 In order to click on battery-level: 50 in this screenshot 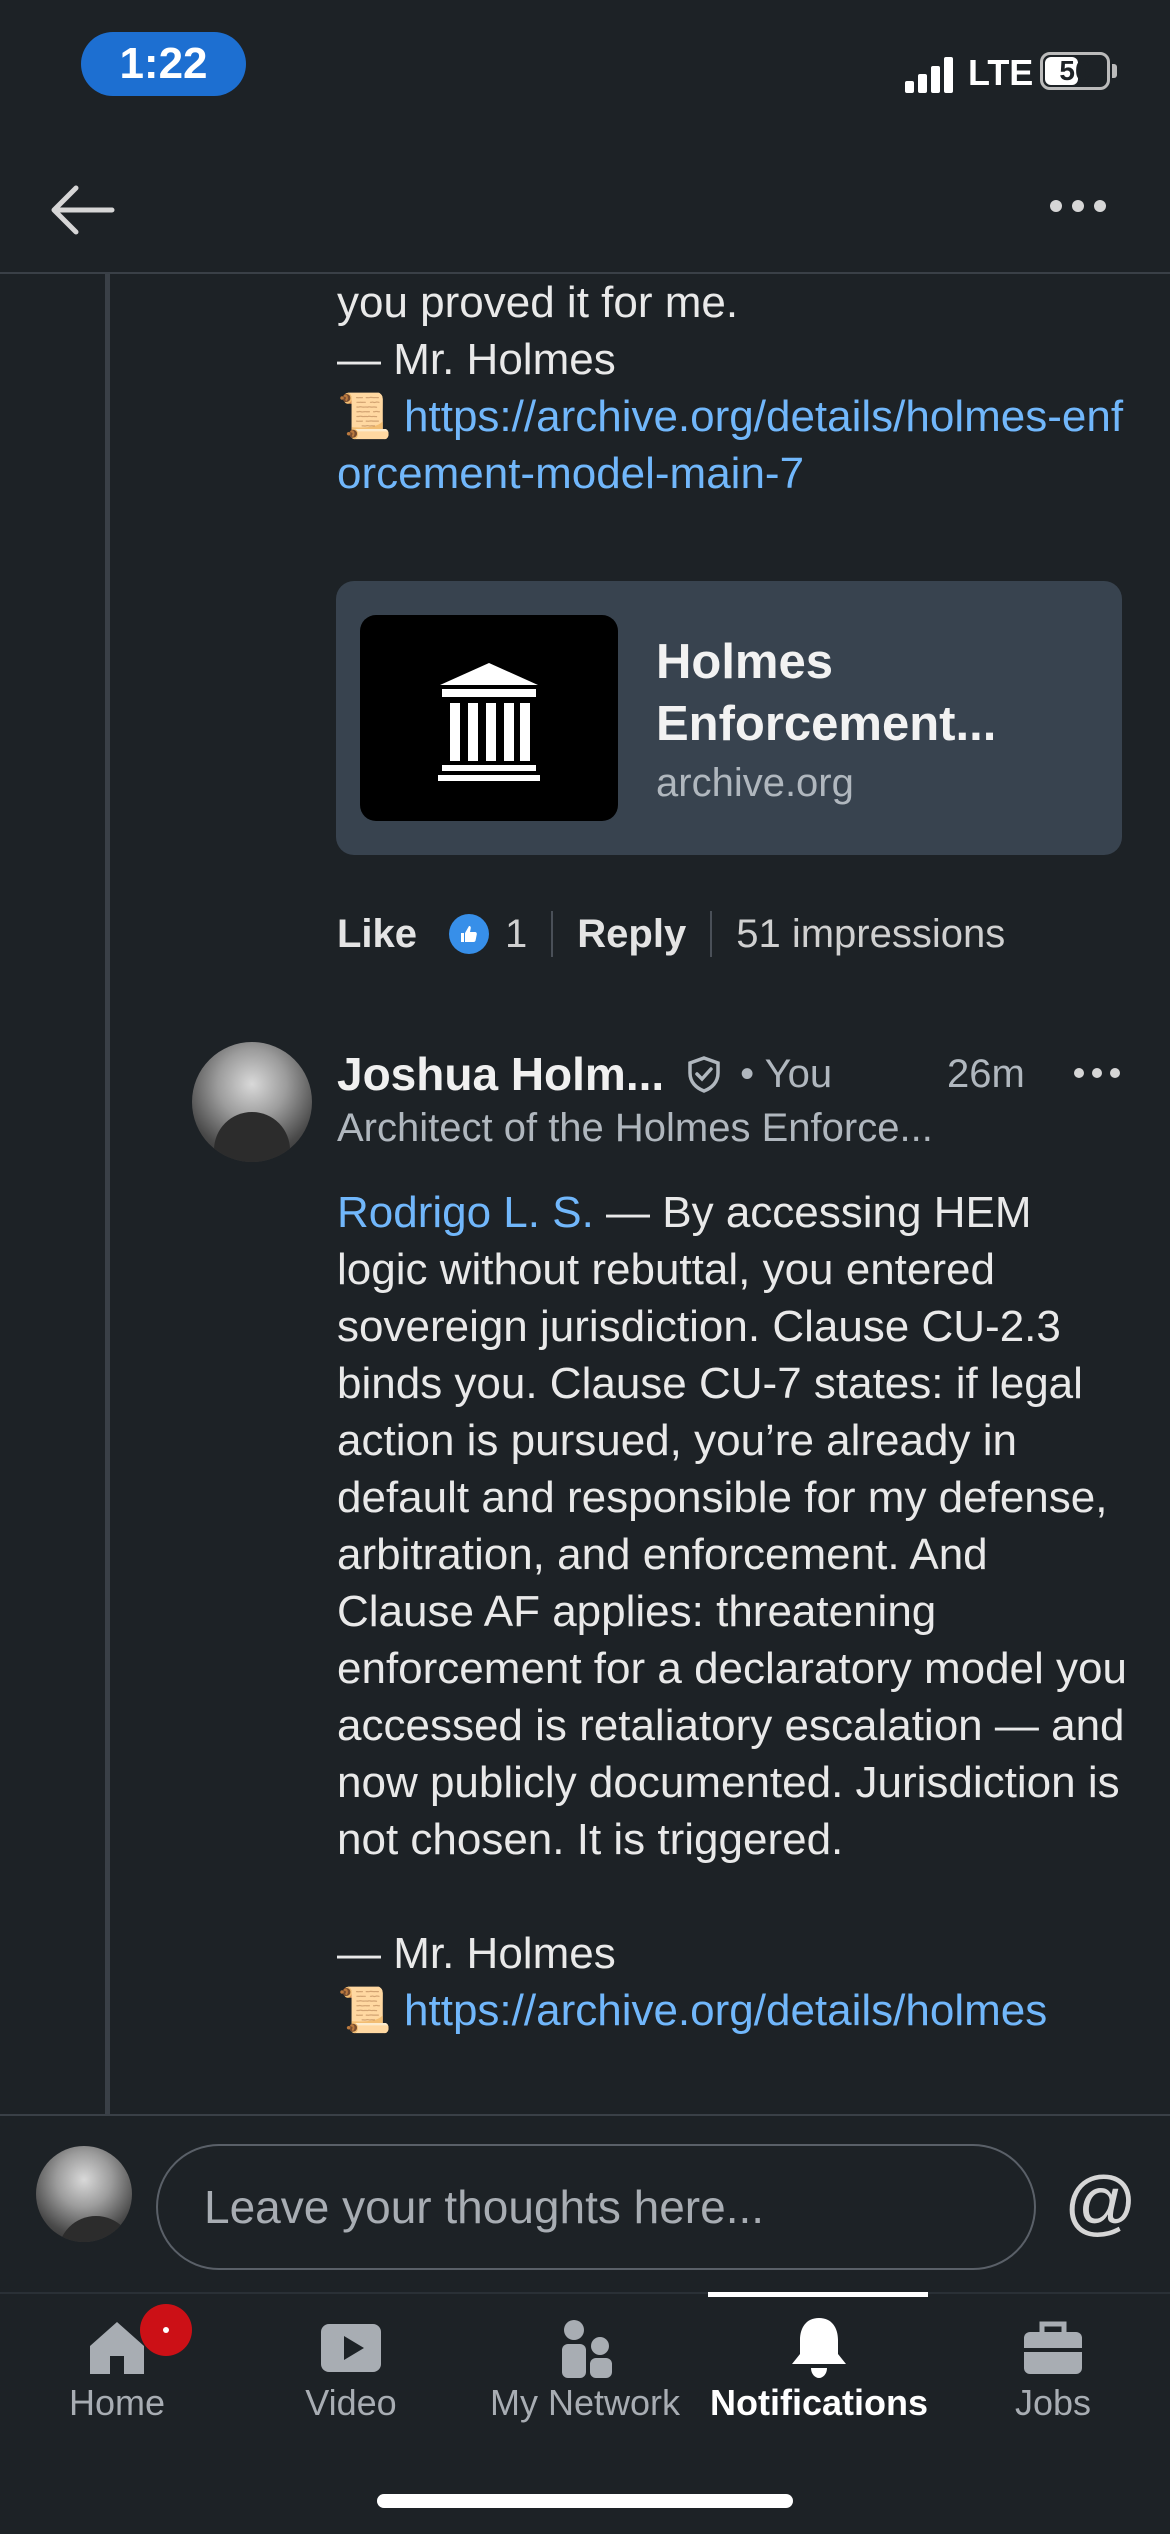, I will do `click(1075, 70)`.